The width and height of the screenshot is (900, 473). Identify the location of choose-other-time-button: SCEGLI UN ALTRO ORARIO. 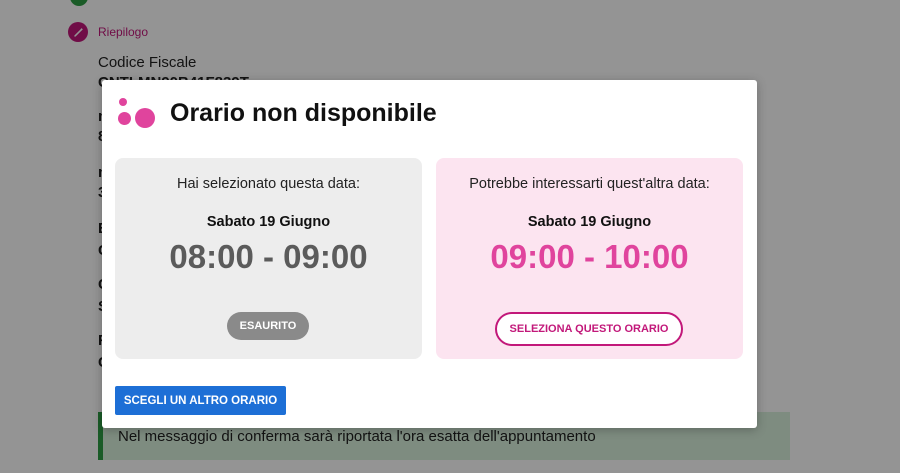
(200, 400).